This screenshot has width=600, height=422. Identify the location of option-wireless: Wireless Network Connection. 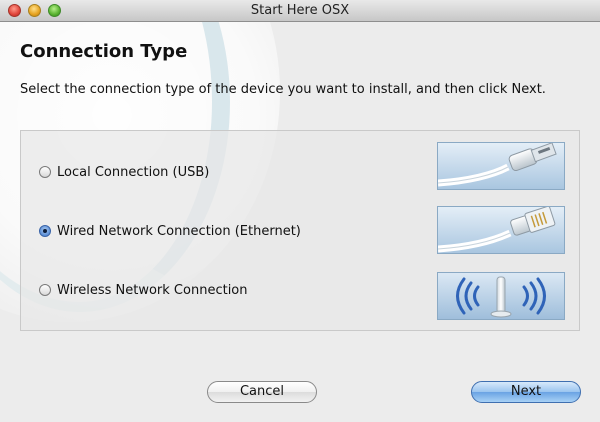
(143, 290).